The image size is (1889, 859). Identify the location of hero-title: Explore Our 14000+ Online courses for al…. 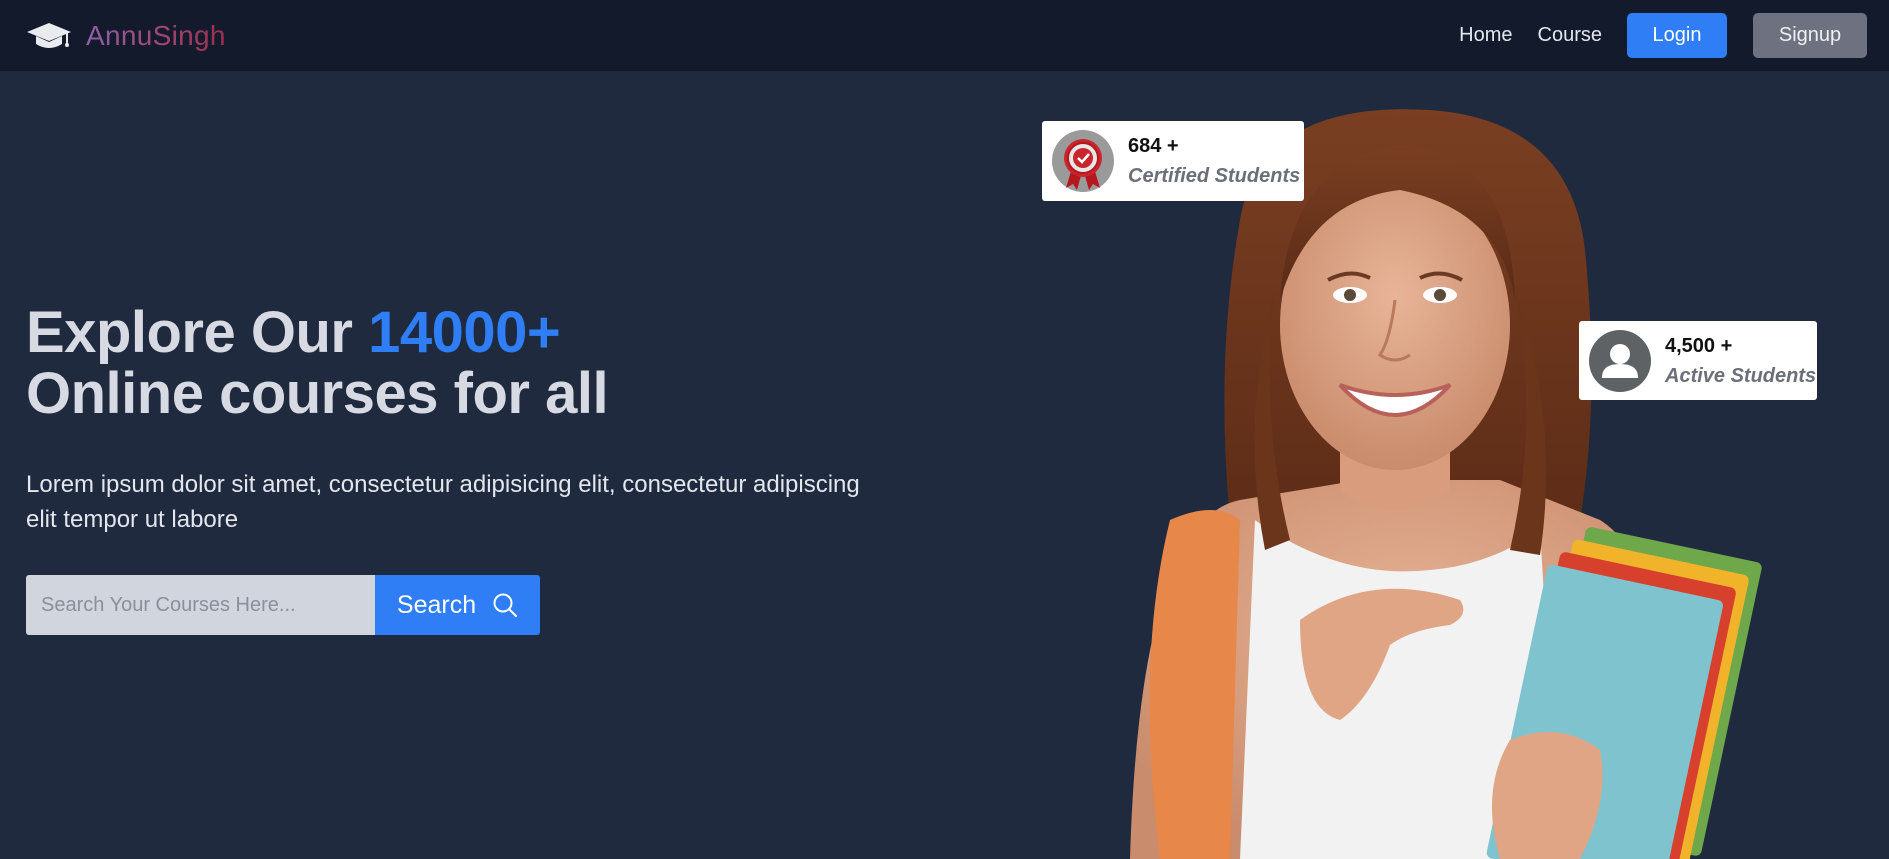
(317, 363).